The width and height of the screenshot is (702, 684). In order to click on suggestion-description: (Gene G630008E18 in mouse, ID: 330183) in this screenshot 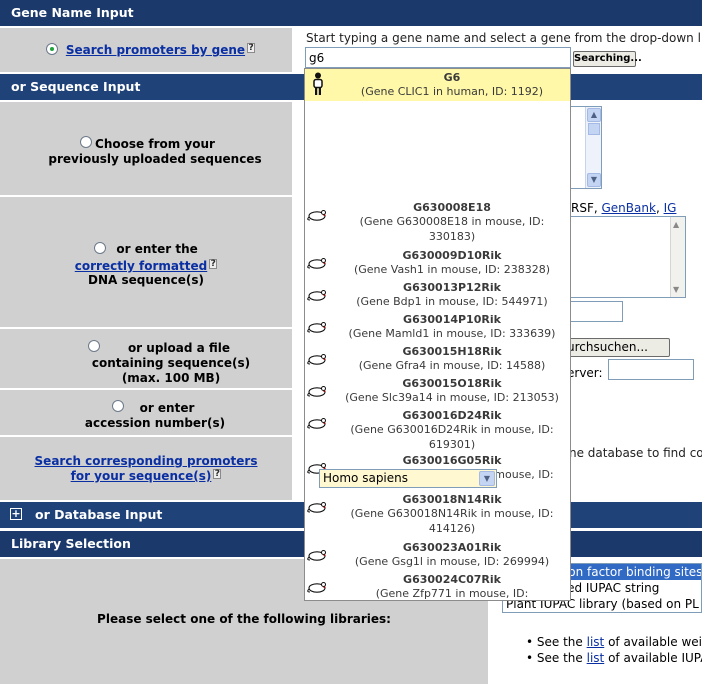, I will do `click(452, 229)`.